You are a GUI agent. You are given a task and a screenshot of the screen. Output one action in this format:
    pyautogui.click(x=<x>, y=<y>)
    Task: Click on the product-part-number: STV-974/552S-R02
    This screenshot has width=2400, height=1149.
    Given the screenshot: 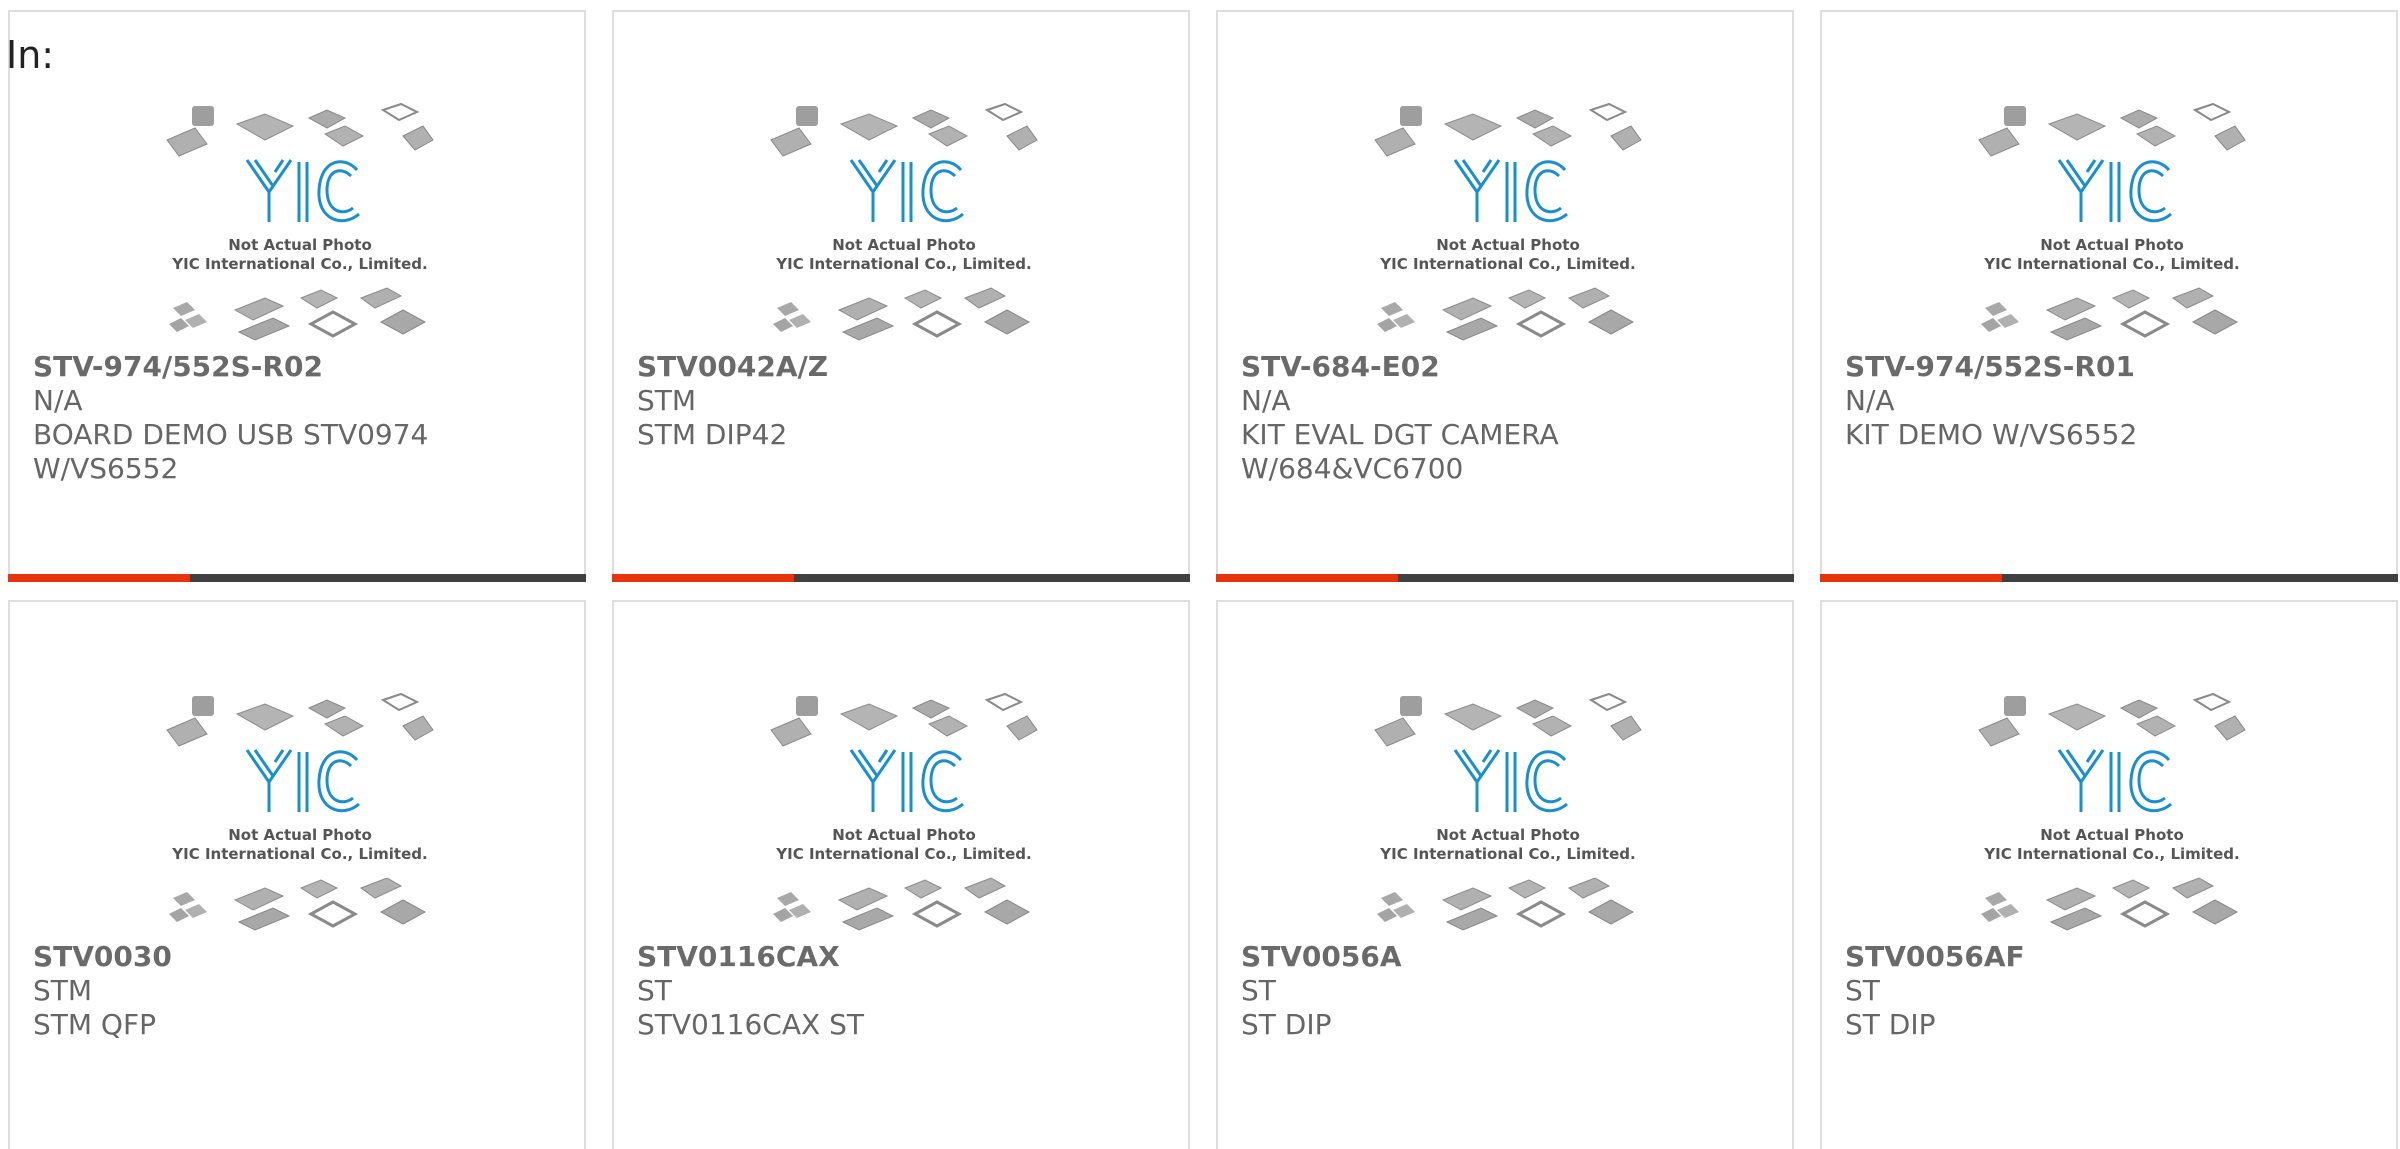 What is the action you would take?
    pyautogui.click(x=298, y=367)
    